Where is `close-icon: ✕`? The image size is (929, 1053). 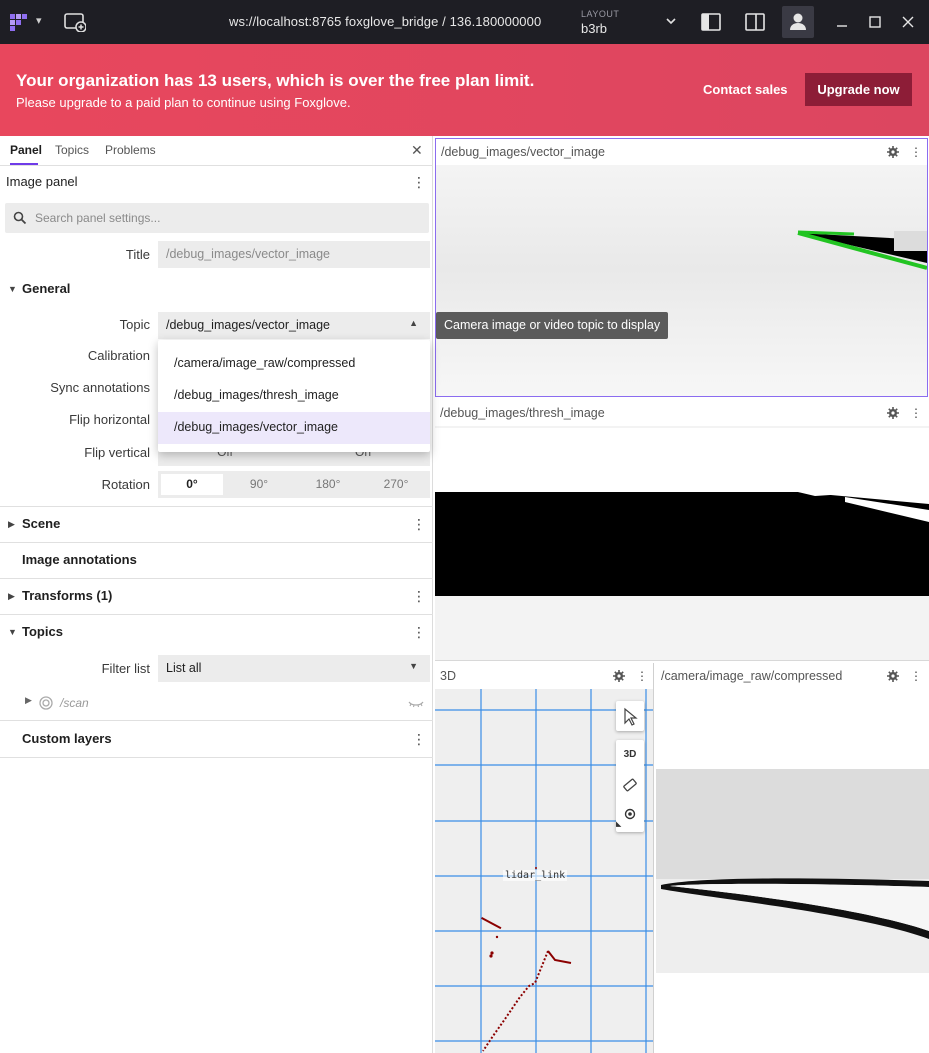
close-icon: ✕ is located at coordinates (417, 150).